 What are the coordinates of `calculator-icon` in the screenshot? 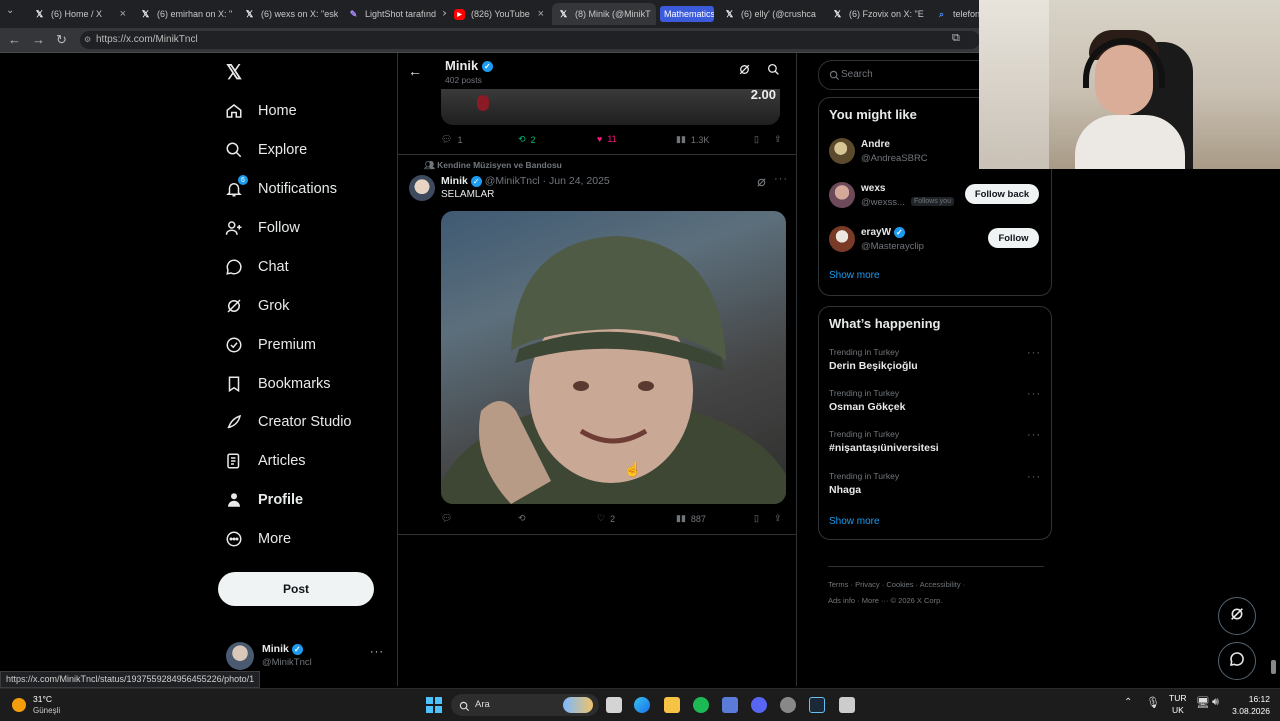 It's located at (847, 705).